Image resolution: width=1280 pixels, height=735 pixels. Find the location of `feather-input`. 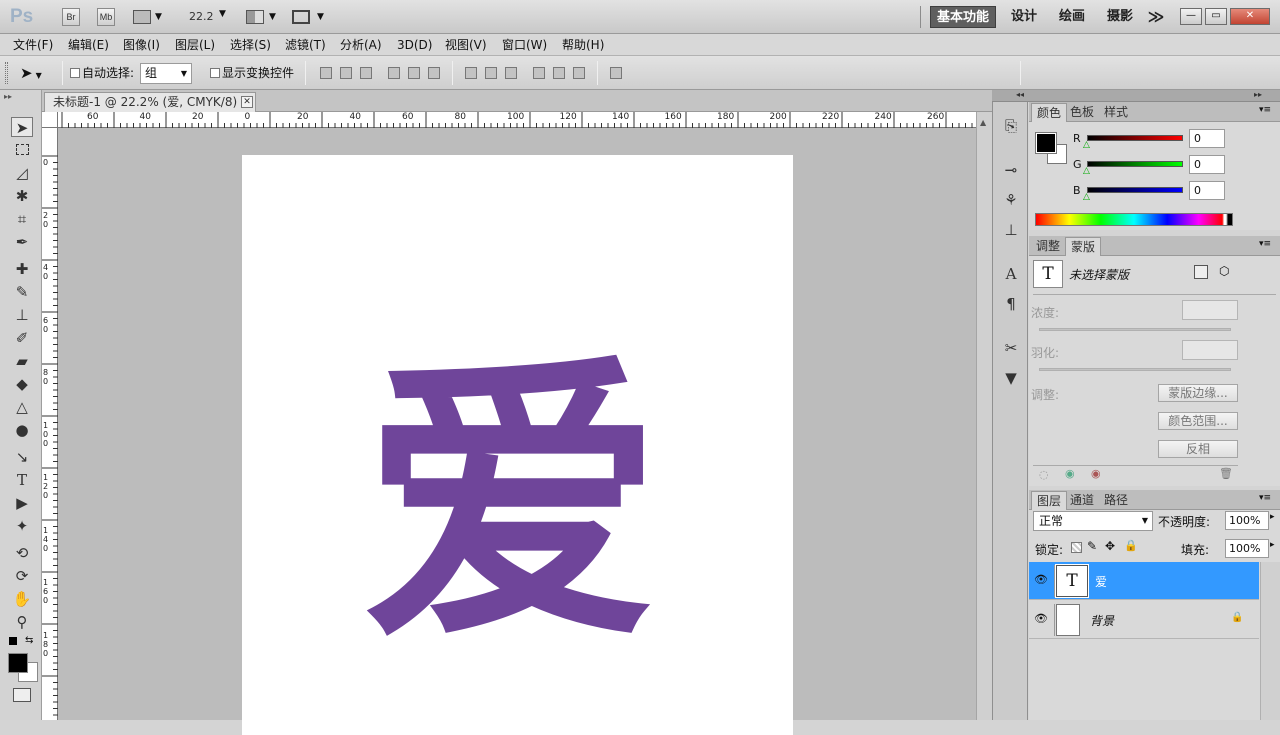

feather-input is located at coordinates (1210, 350).